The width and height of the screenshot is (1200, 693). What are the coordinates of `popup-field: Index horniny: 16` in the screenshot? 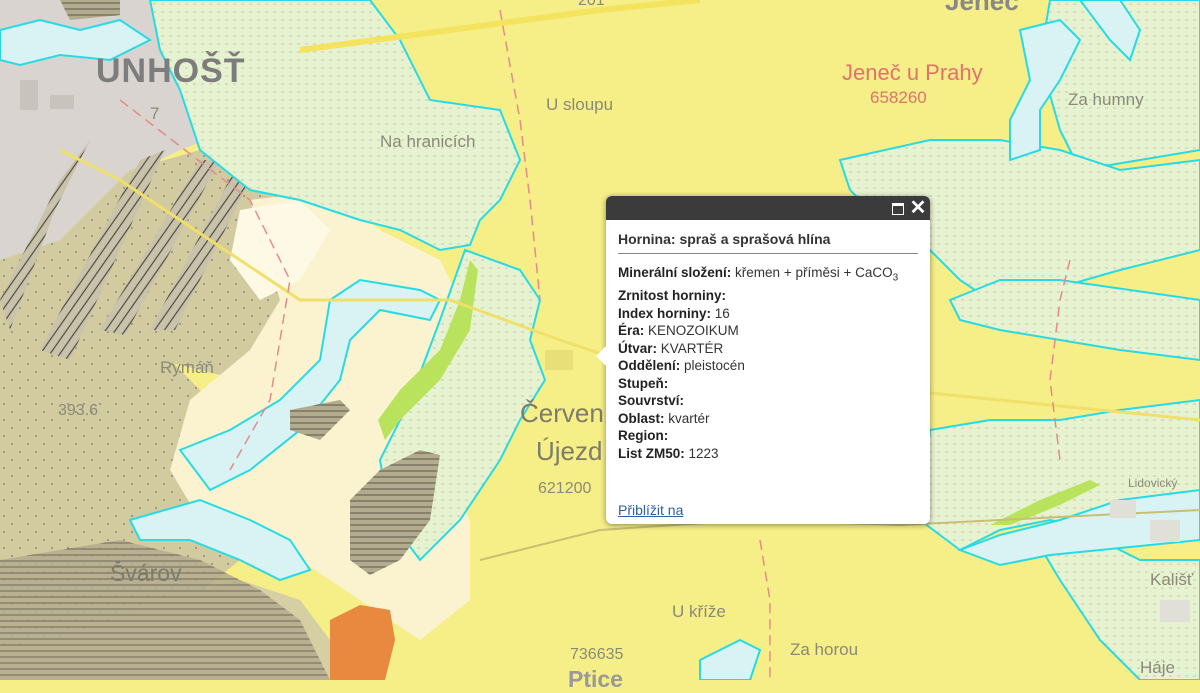 It's located at (674, 313).